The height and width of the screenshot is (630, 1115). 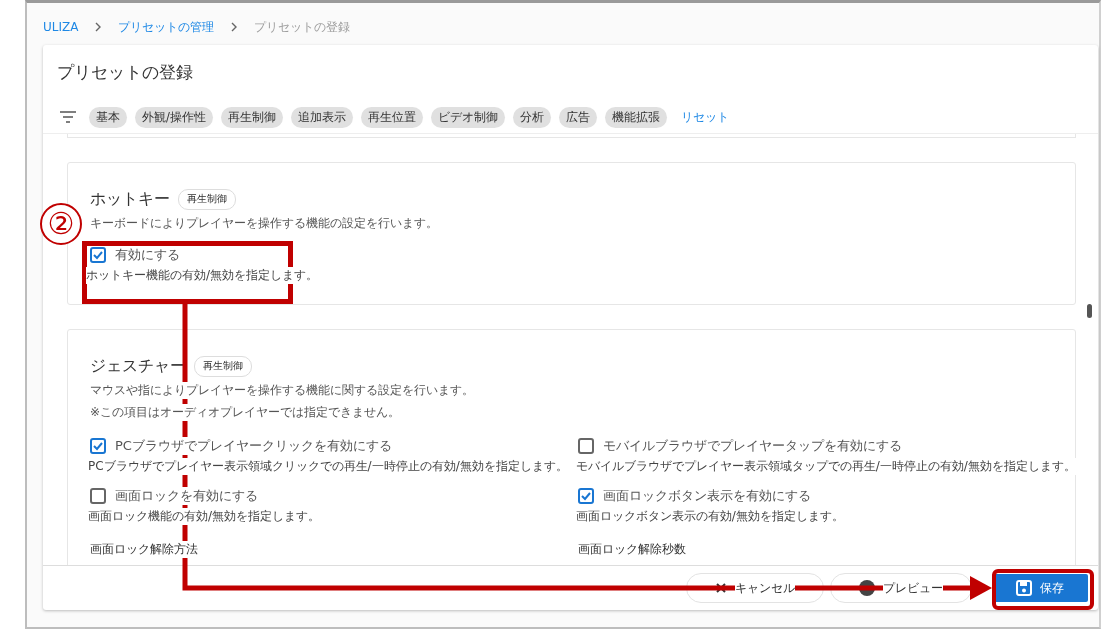 What do you see at coordinates (302, 27) in the screenshot?
I see `breadcrumb-current: プリセットの登録` at bounding box center [302, 27].